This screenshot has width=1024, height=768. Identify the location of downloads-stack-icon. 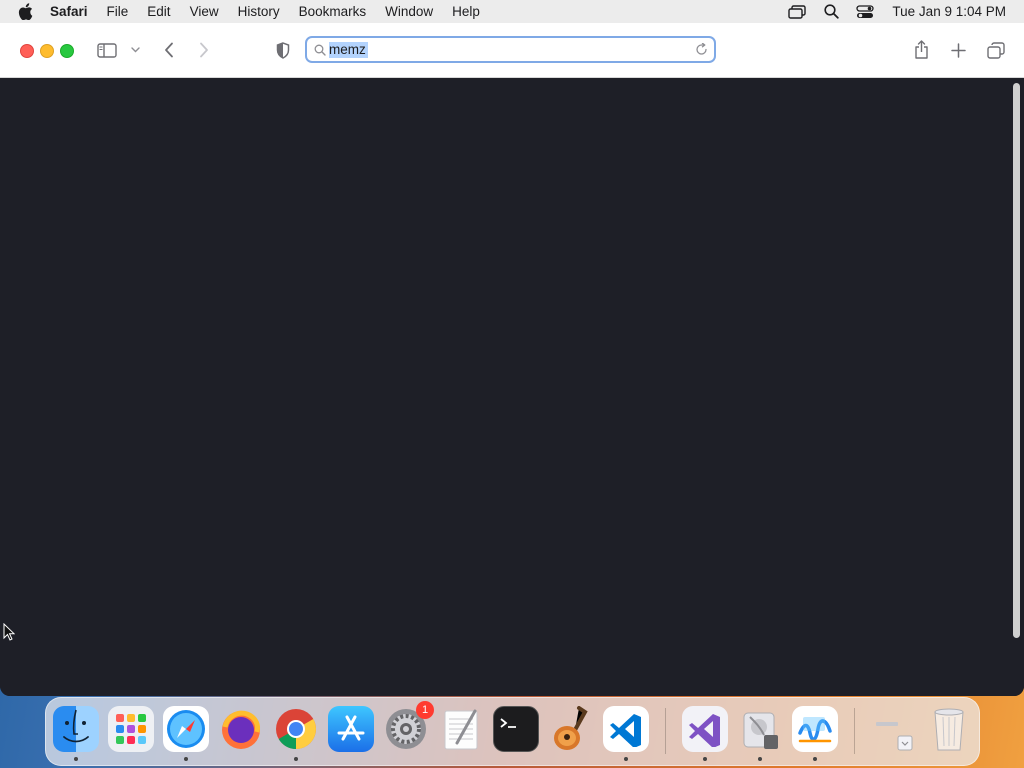
(895, 729).